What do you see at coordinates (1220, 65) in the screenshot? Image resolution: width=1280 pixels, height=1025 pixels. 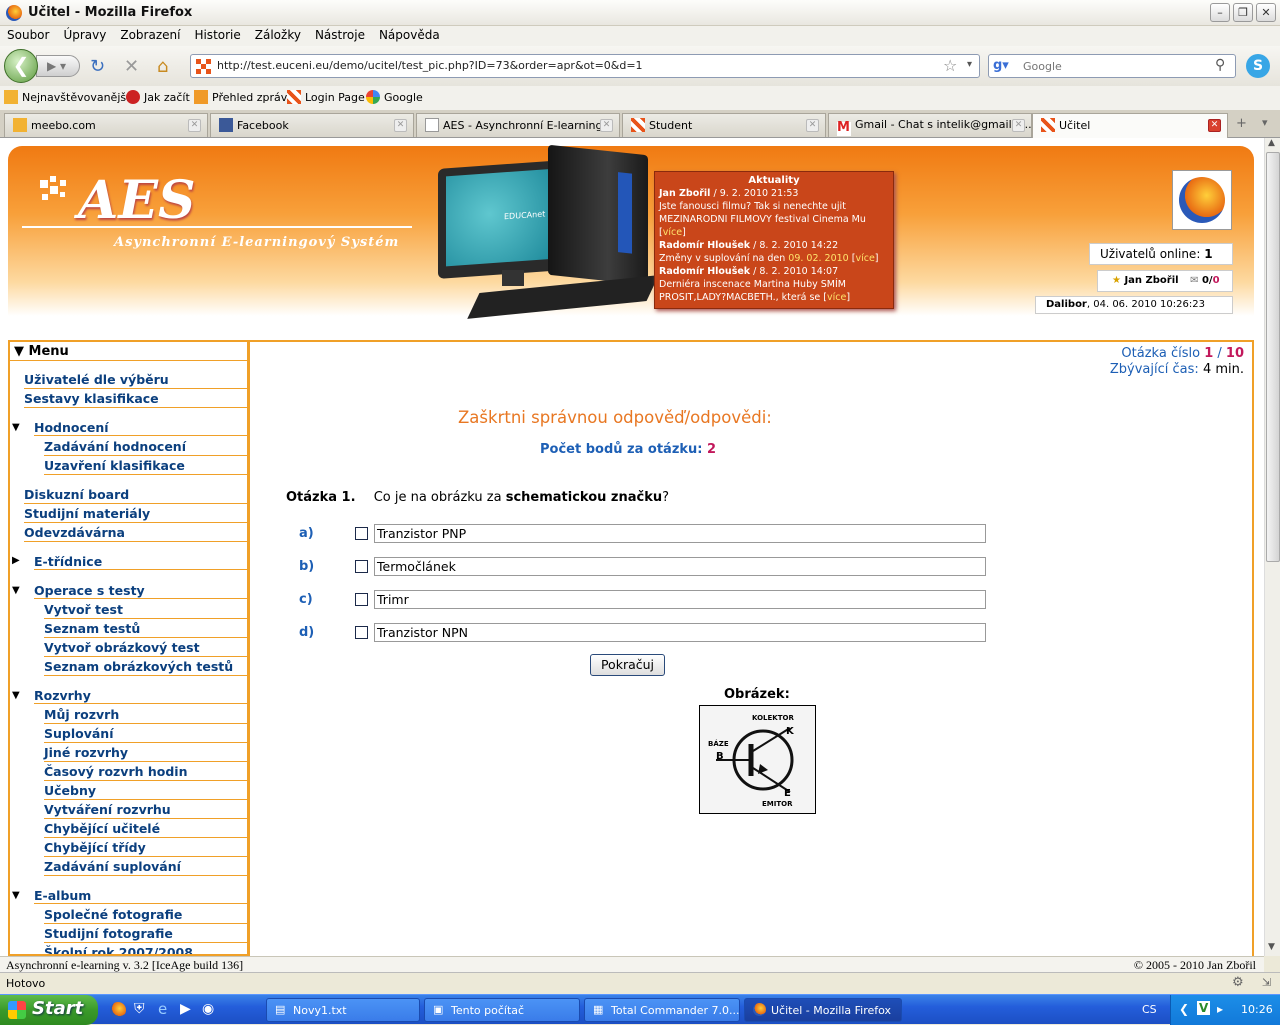 I see `search-icon: ⚲` at bounding box center [1220, 65].